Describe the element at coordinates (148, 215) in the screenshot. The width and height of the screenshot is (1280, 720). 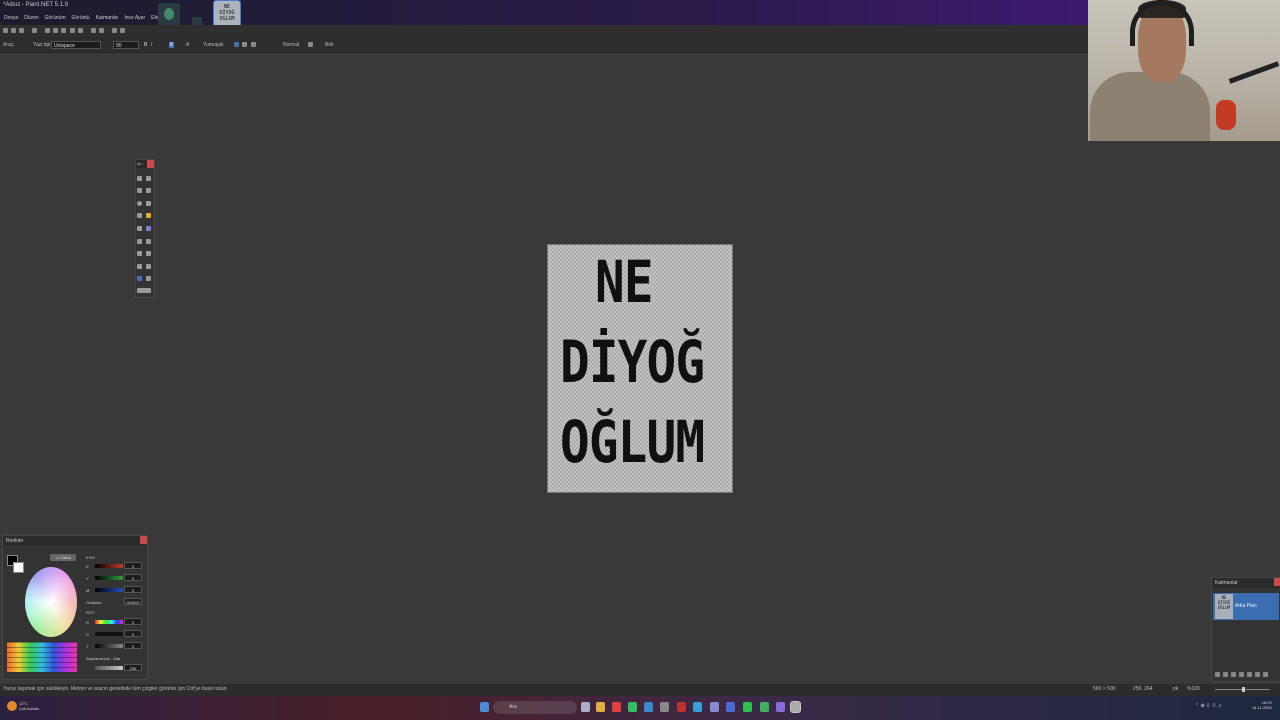
I see `pan-tool` at that location.